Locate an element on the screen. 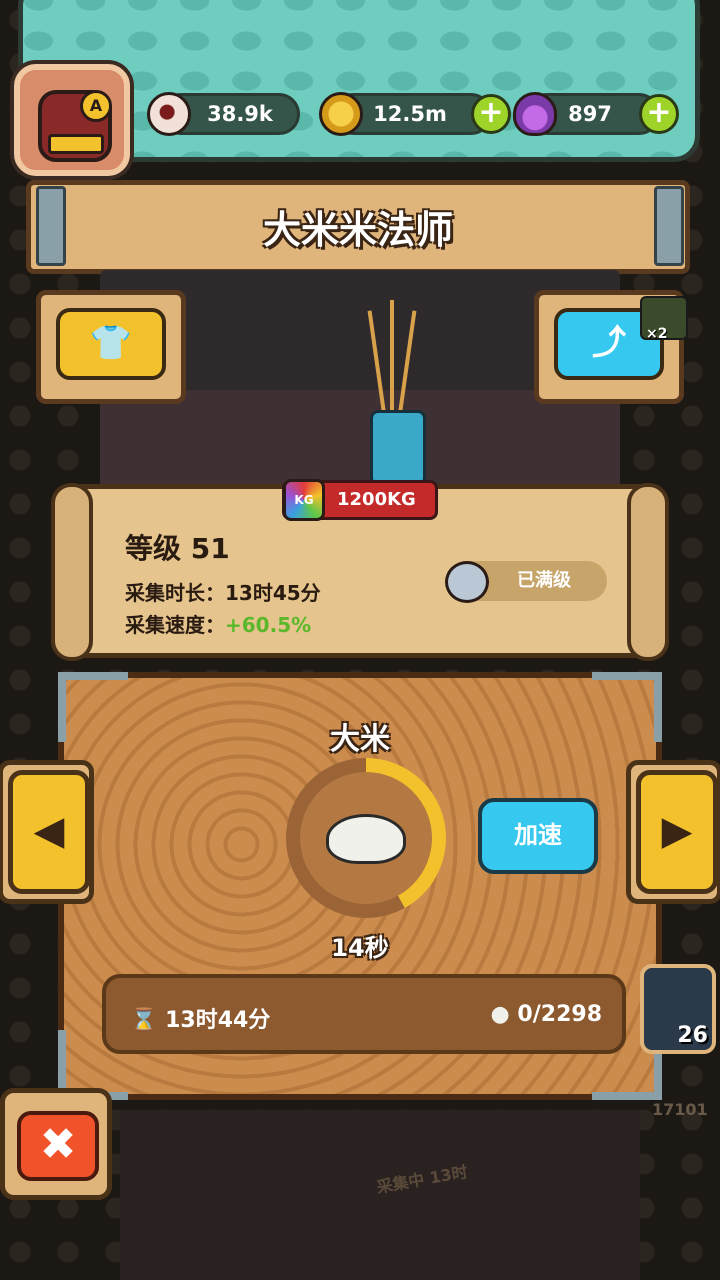 This screenshot has height=1280, width=720. title-board: 大米米法师 is located at coordinates (358, 227).